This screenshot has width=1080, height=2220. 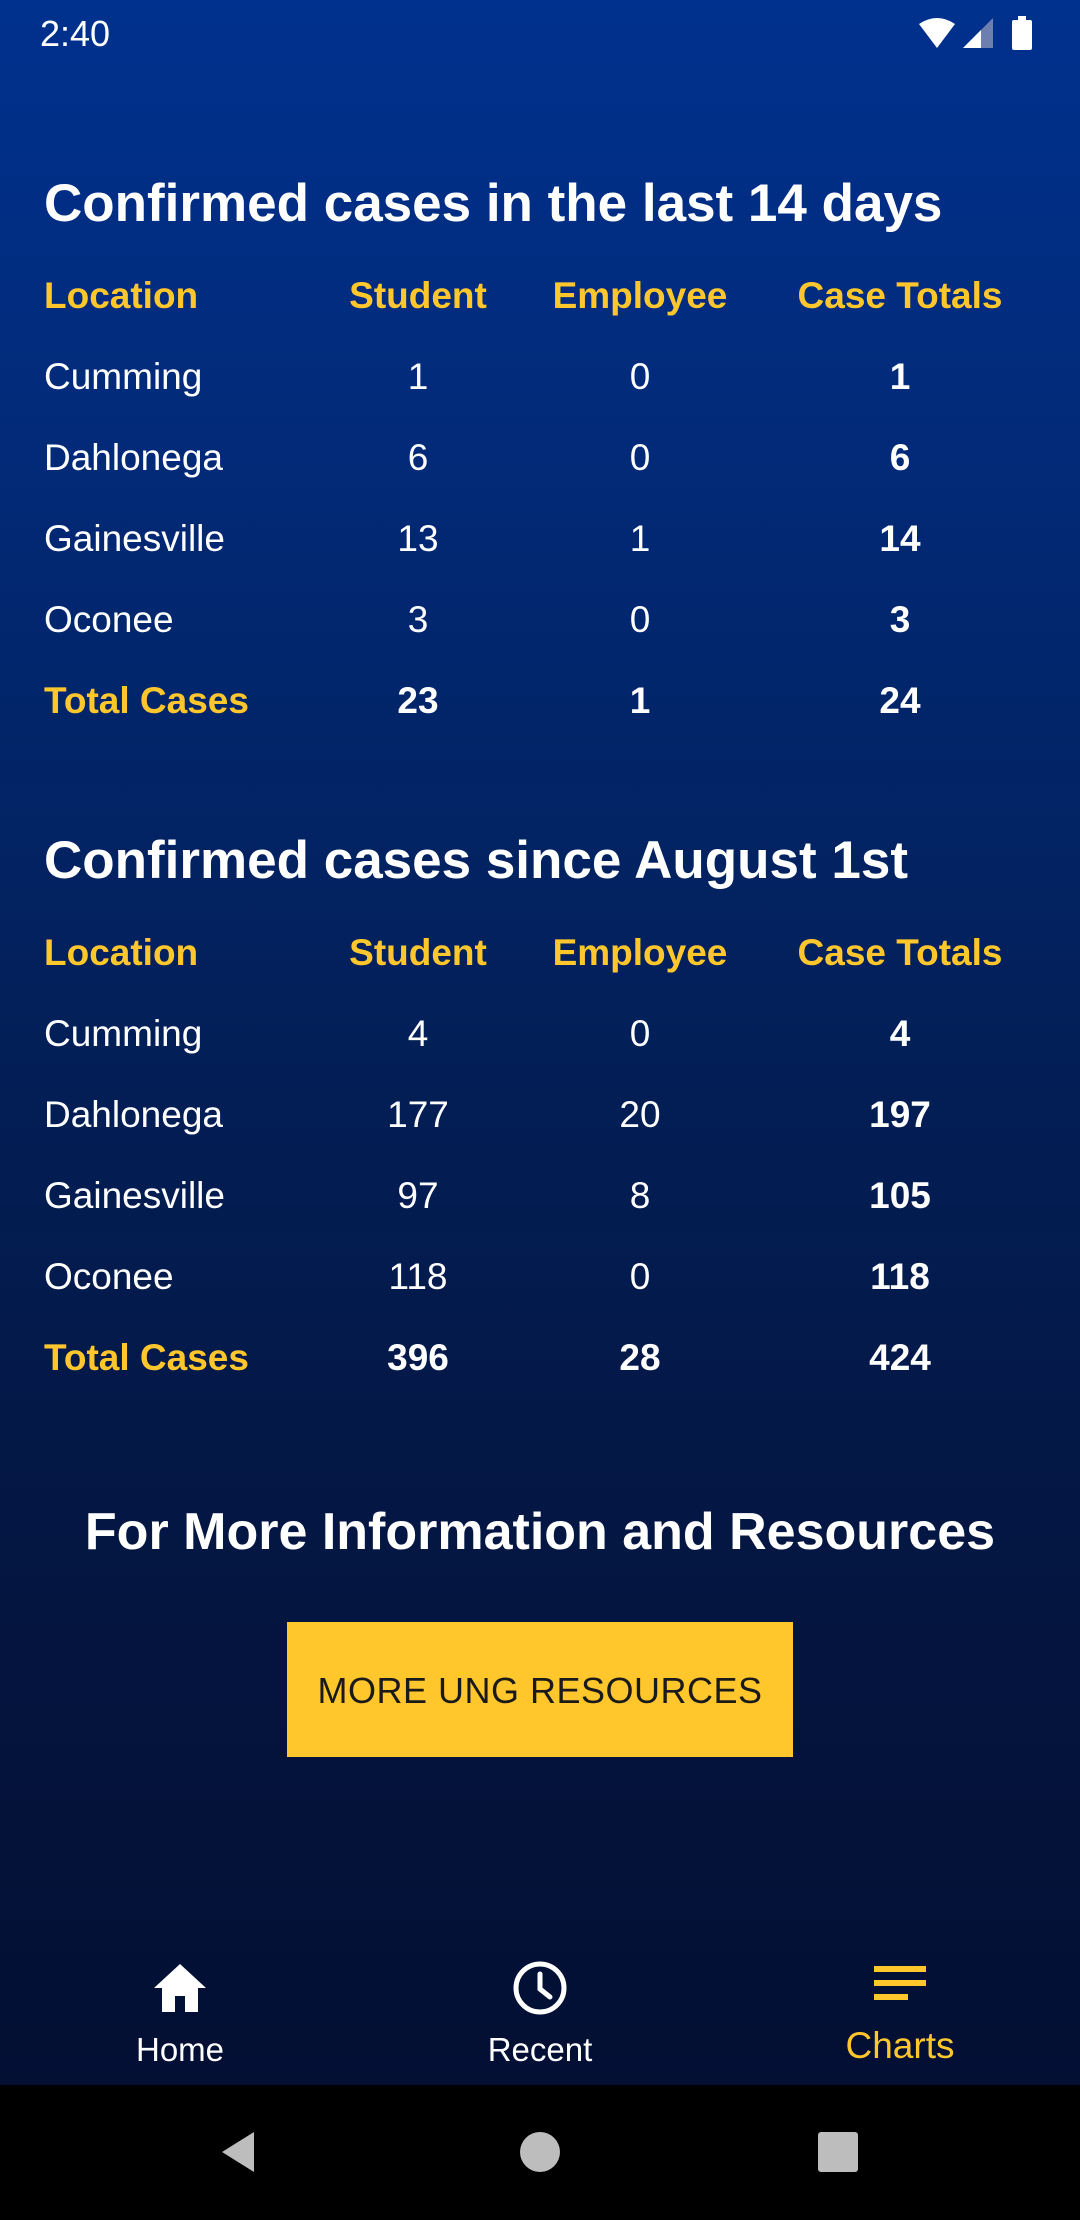 I want to click on table-row: Gainesville 97 8 105, so click(x=540, y=1195).